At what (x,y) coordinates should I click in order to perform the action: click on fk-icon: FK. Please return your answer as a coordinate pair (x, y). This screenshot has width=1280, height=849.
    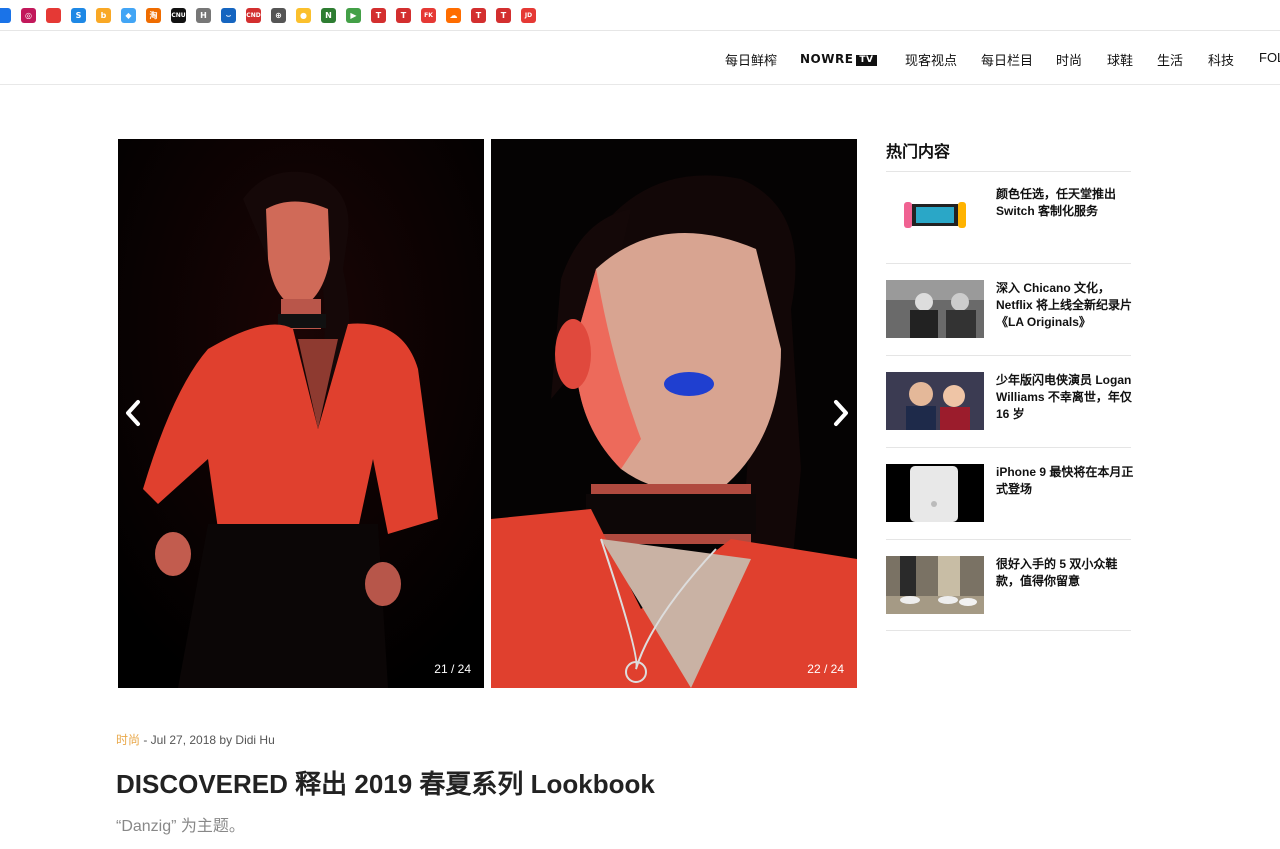
    Looking at the image, I should click on (428, 15).